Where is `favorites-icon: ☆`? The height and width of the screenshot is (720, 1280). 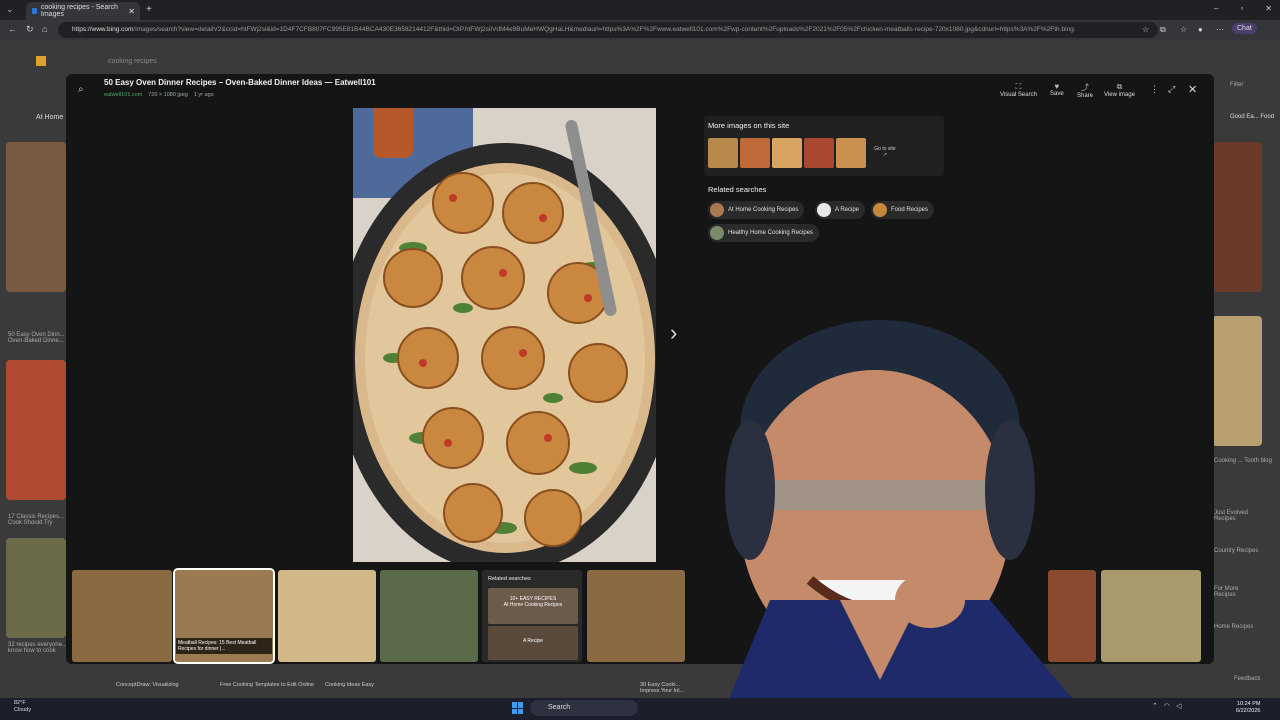 favorites-icon: ☆ is located at coordinates (1183, 29).